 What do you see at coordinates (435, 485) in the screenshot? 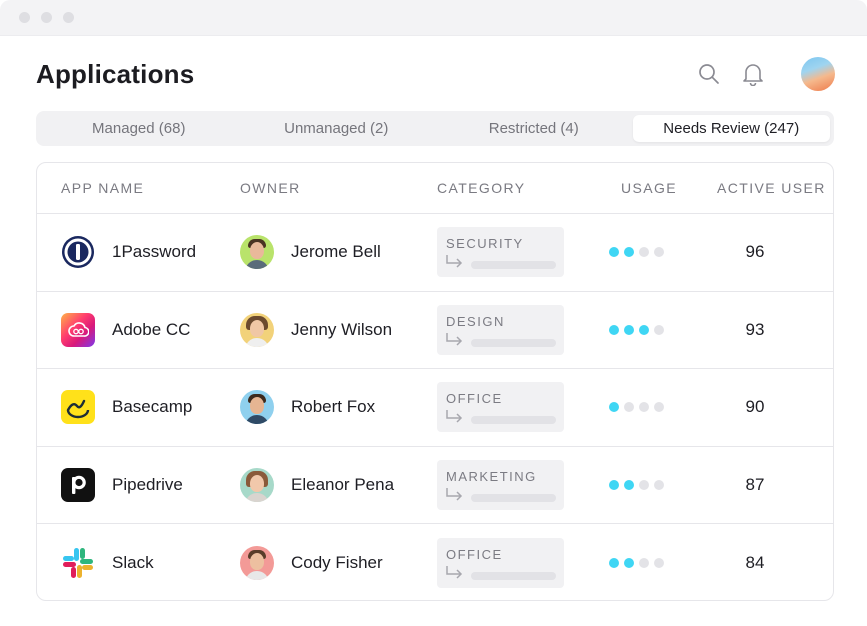
I see `table-row: Pipedrive Eleanor Pena MARKETING 87` at bounding box center [435, 485].